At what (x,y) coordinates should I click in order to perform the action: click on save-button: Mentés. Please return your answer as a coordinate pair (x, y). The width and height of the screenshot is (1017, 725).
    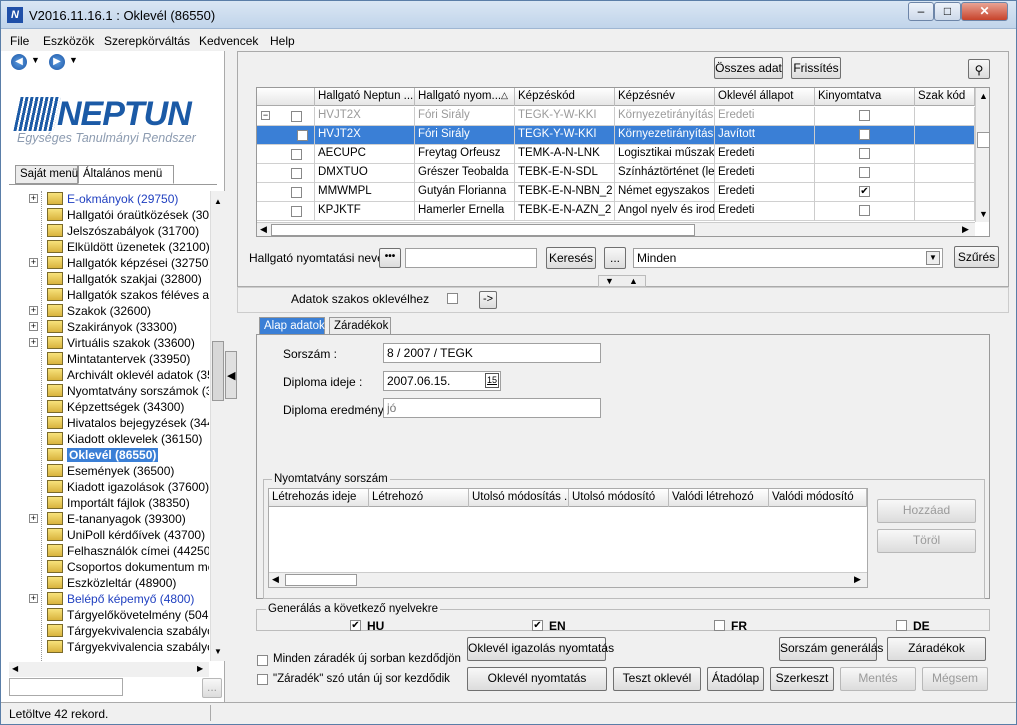
    Looking at the image, I should click on (878, 679).